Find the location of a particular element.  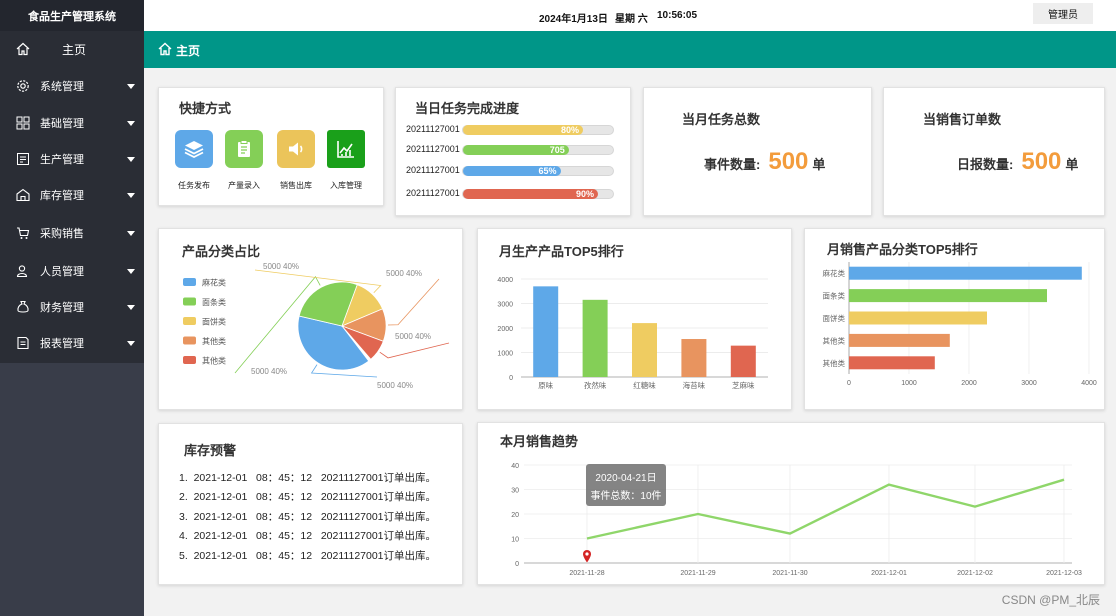

sales-outbound-button is located at coordinates (296, 149).